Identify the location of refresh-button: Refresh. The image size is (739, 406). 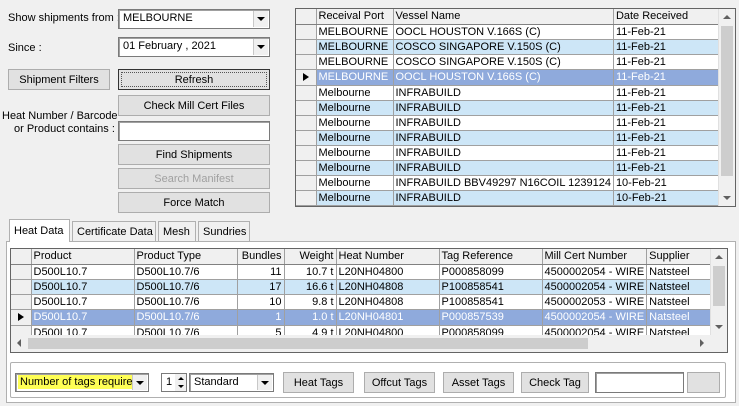
(194, 79).